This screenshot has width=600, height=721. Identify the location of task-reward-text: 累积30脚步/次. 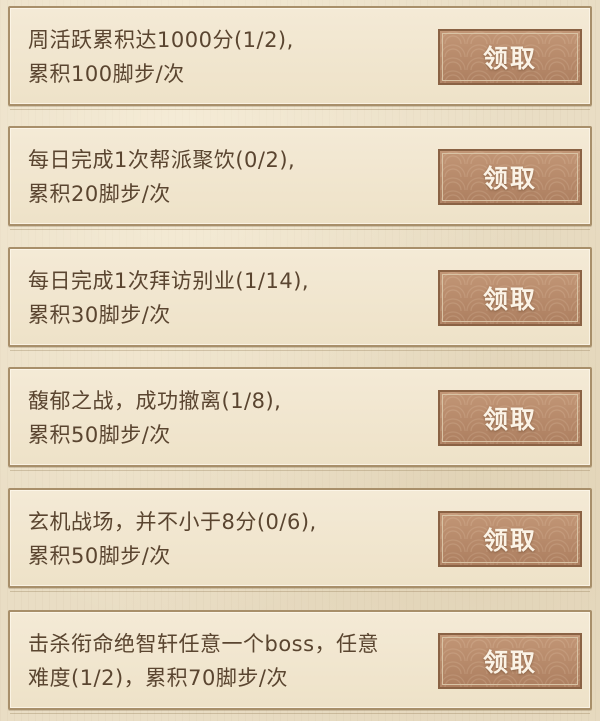
(99, 315).